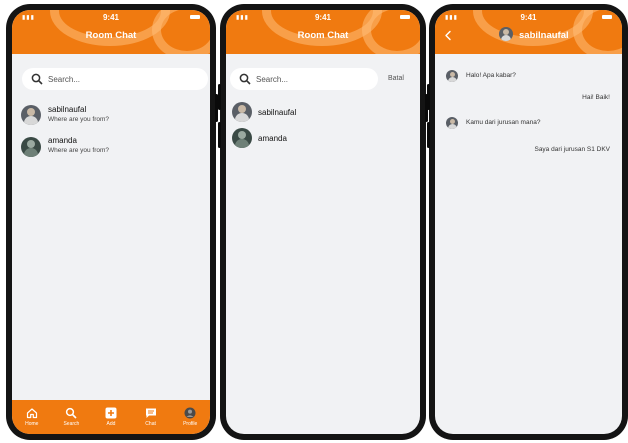  What do you see at coordinates (544, 35) in the screenshot?
I see `chat-partner-name: sabilnaufal` at bounding box center [544, 35].